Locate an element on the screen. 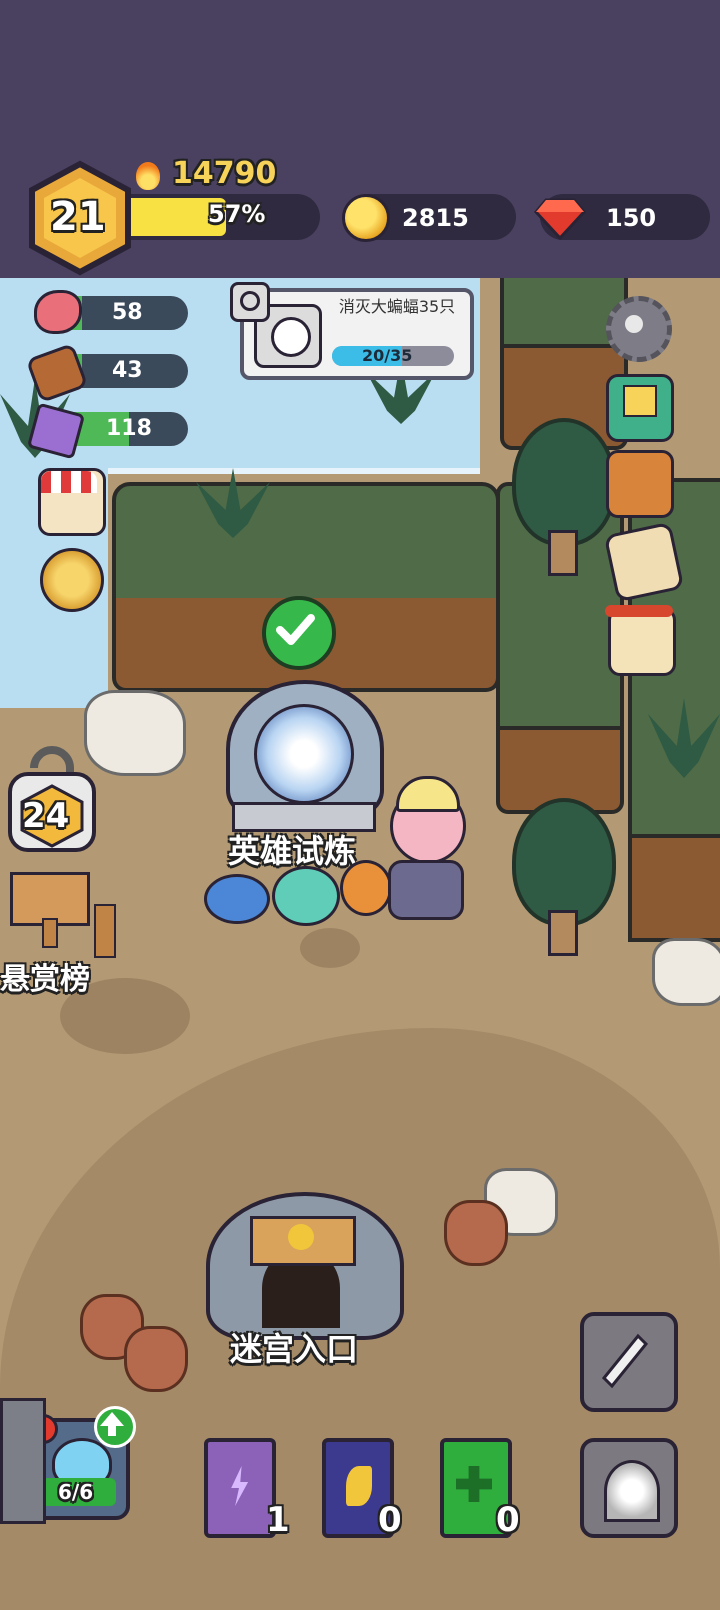 The height and width of the screenshot is (1610, 720). magnifier-icon is located at coordinates (250, 302).